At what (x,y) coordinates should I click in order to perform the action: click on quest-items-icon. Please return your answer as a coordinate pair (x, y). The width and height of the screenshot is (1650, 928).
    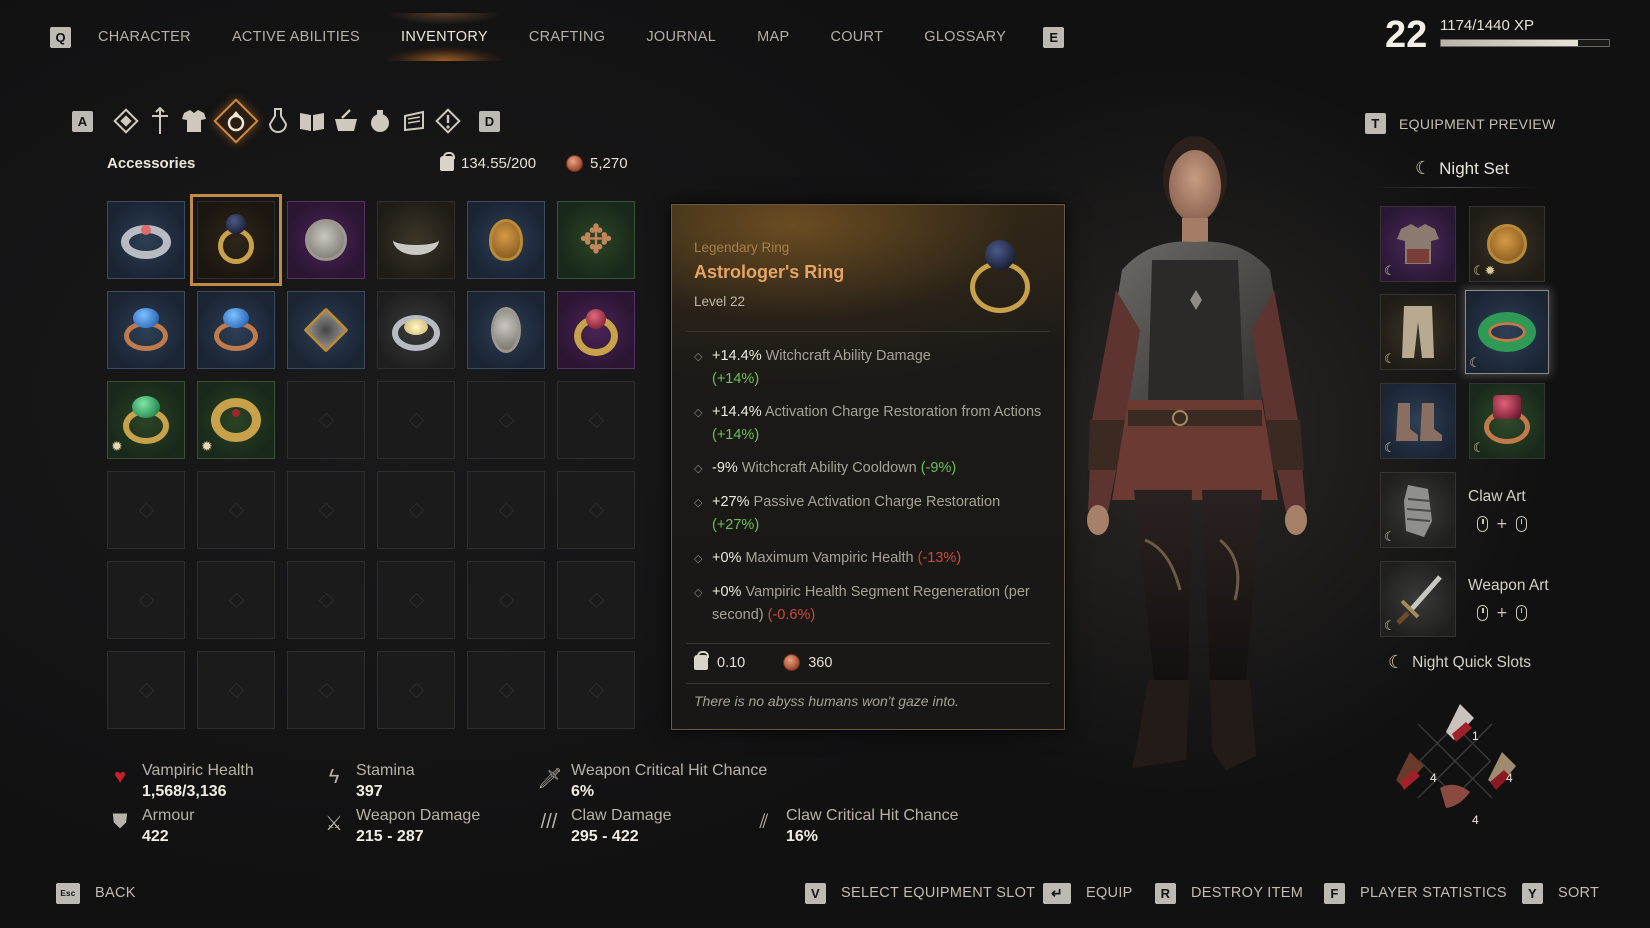
    Looking at the image, I should click on (448, 121).